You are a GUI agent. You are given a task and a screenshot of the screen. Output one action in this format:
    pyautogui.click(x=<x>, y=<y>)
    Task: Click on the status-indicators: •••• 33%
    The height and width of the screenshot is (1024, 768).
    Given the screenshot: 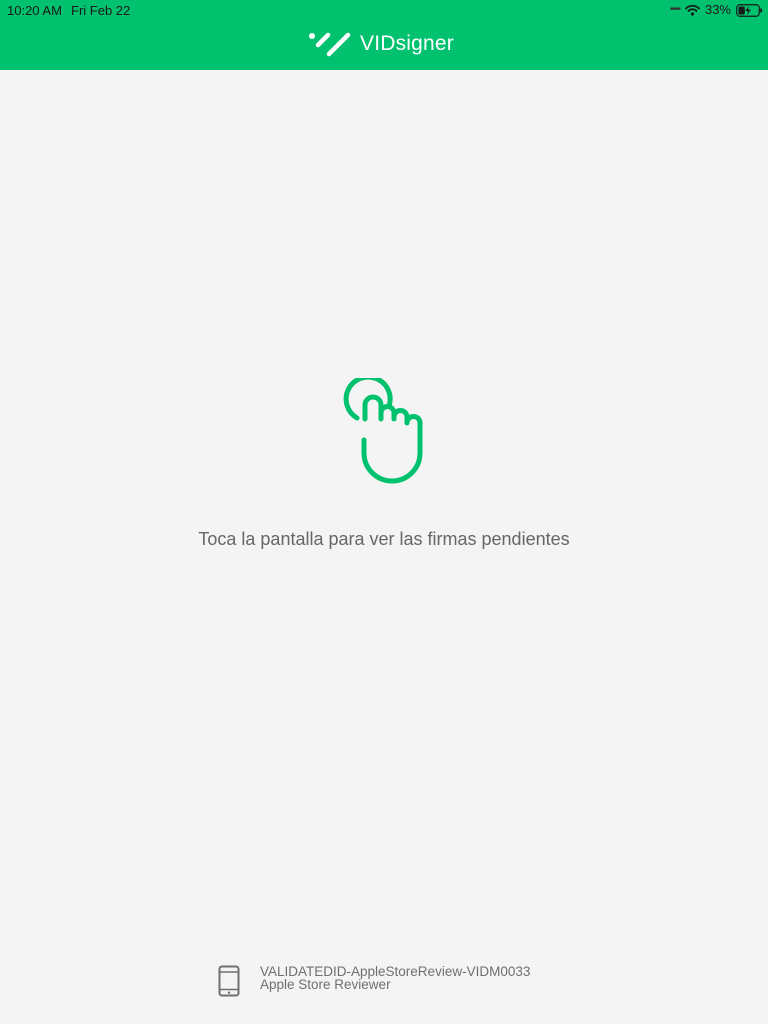 What is the action you would take?
    pyautogui.click(x=716, y=10)
    